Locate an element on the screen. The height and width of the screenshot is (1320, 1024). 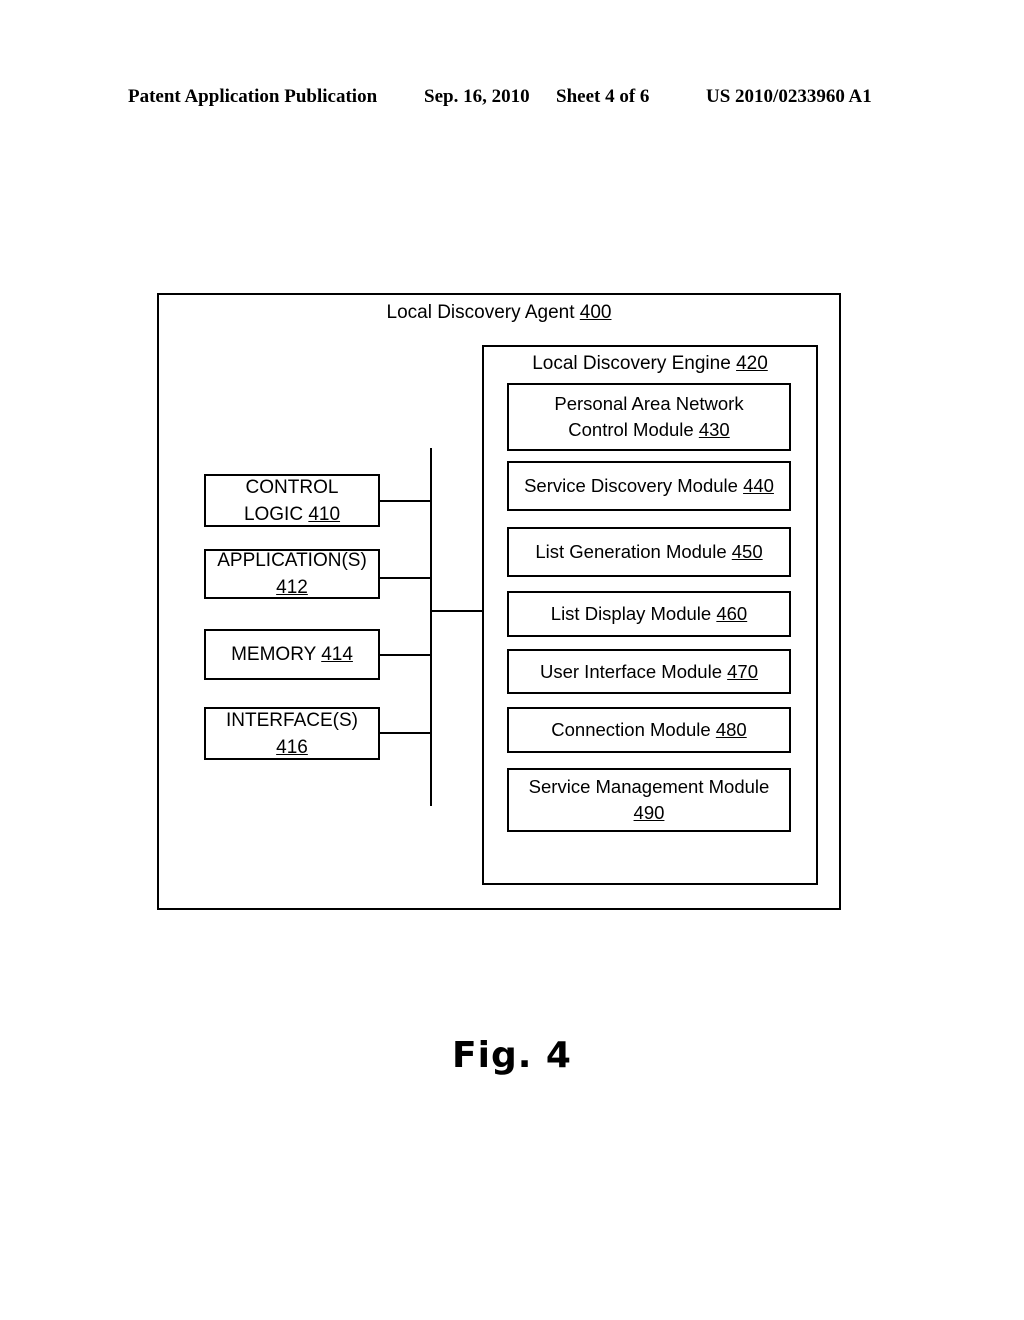
module-ref: 470 is located at coordinates (743, 671).